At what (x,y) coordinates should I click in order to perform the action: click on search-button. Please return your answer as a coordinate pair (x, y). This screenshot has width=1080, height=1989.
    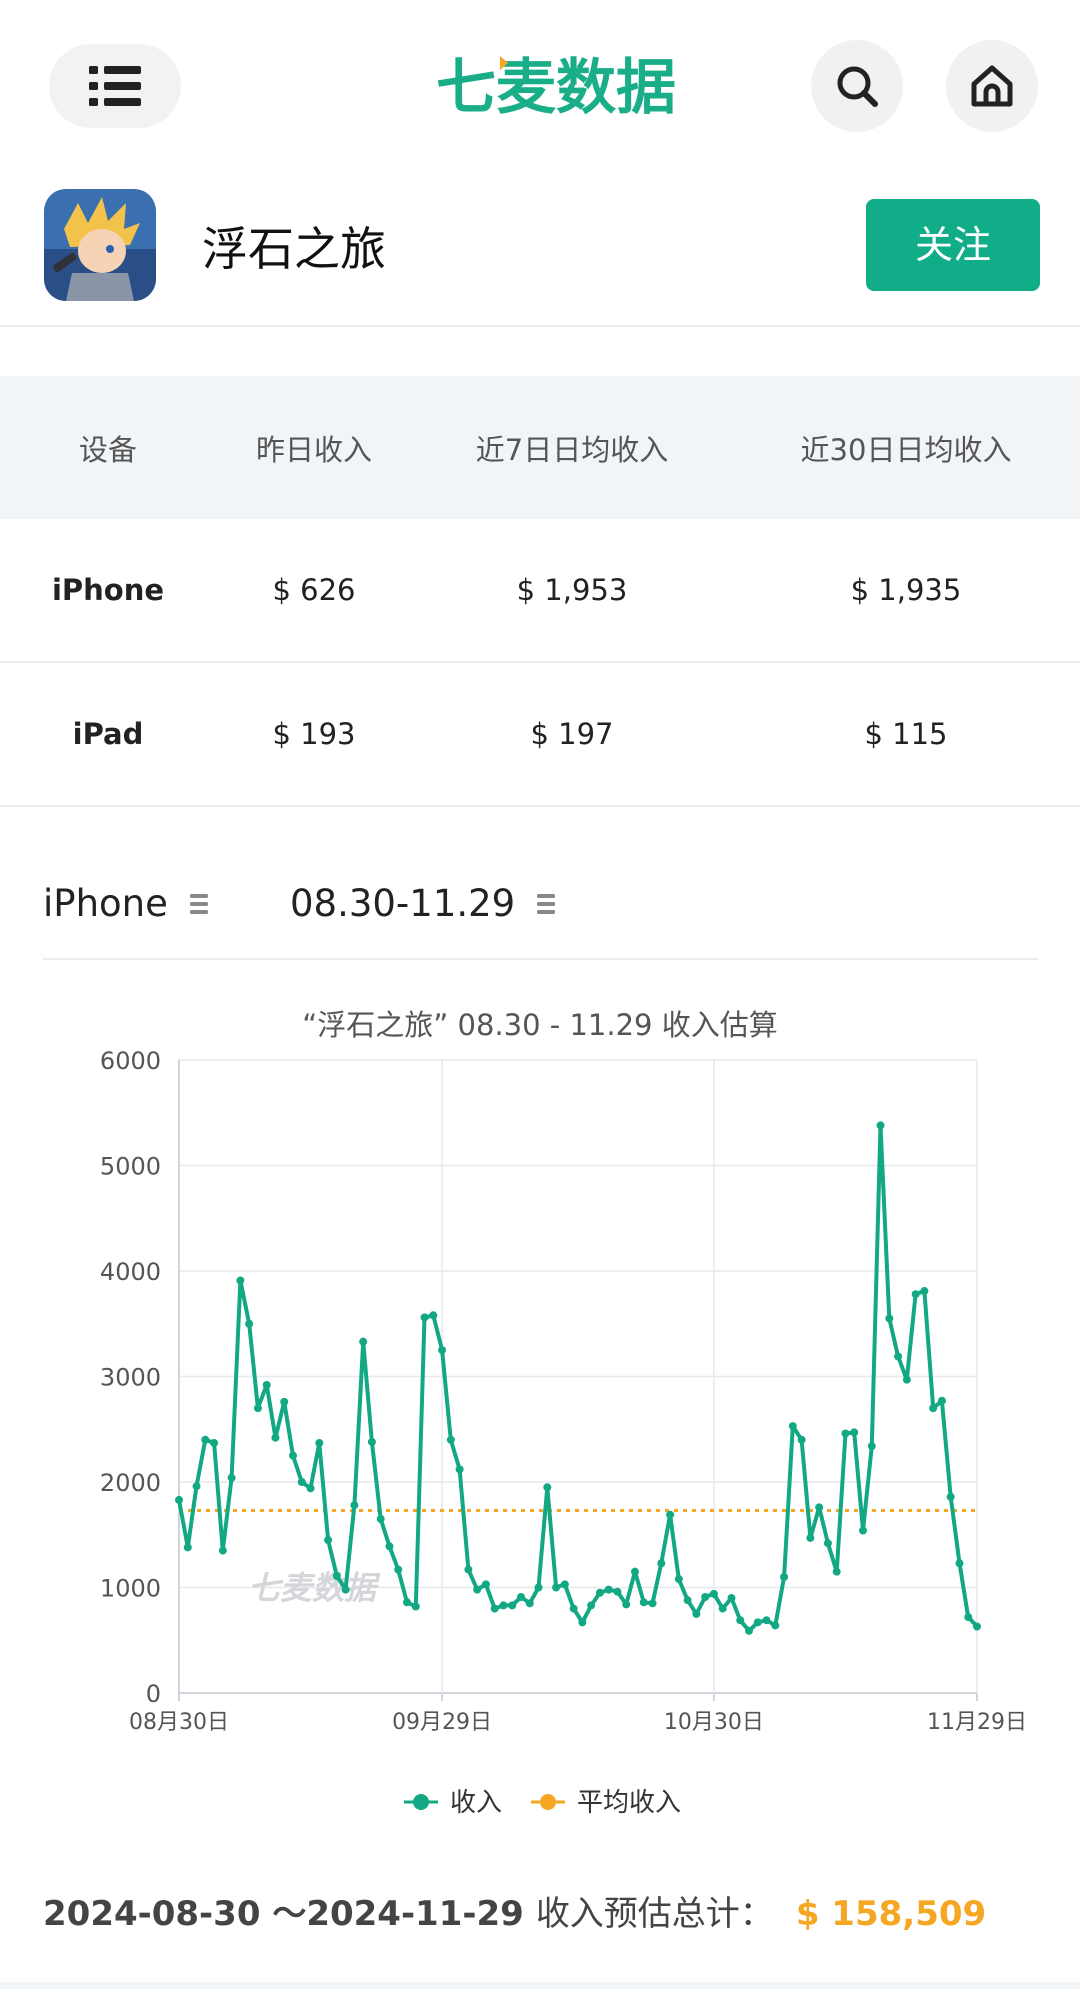
    Looking at the image, I should click on (857, 86).